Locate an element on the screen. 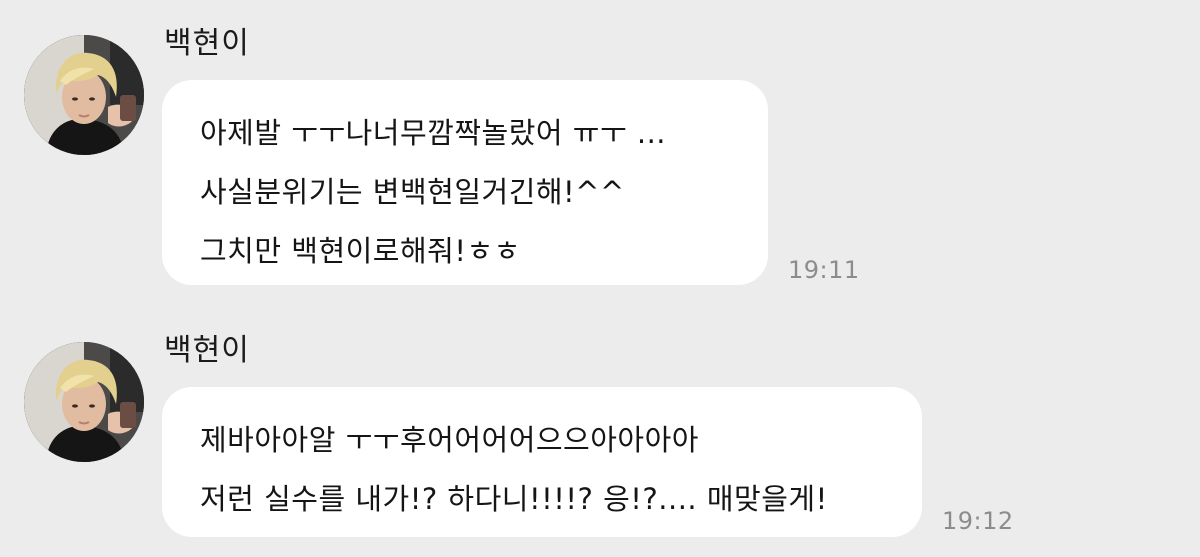 The height and width of the screenshot is (557, 1200). message-text-line: 사실분위기는 변백현일거긴해!^^ is located at coordinates (412, 192).